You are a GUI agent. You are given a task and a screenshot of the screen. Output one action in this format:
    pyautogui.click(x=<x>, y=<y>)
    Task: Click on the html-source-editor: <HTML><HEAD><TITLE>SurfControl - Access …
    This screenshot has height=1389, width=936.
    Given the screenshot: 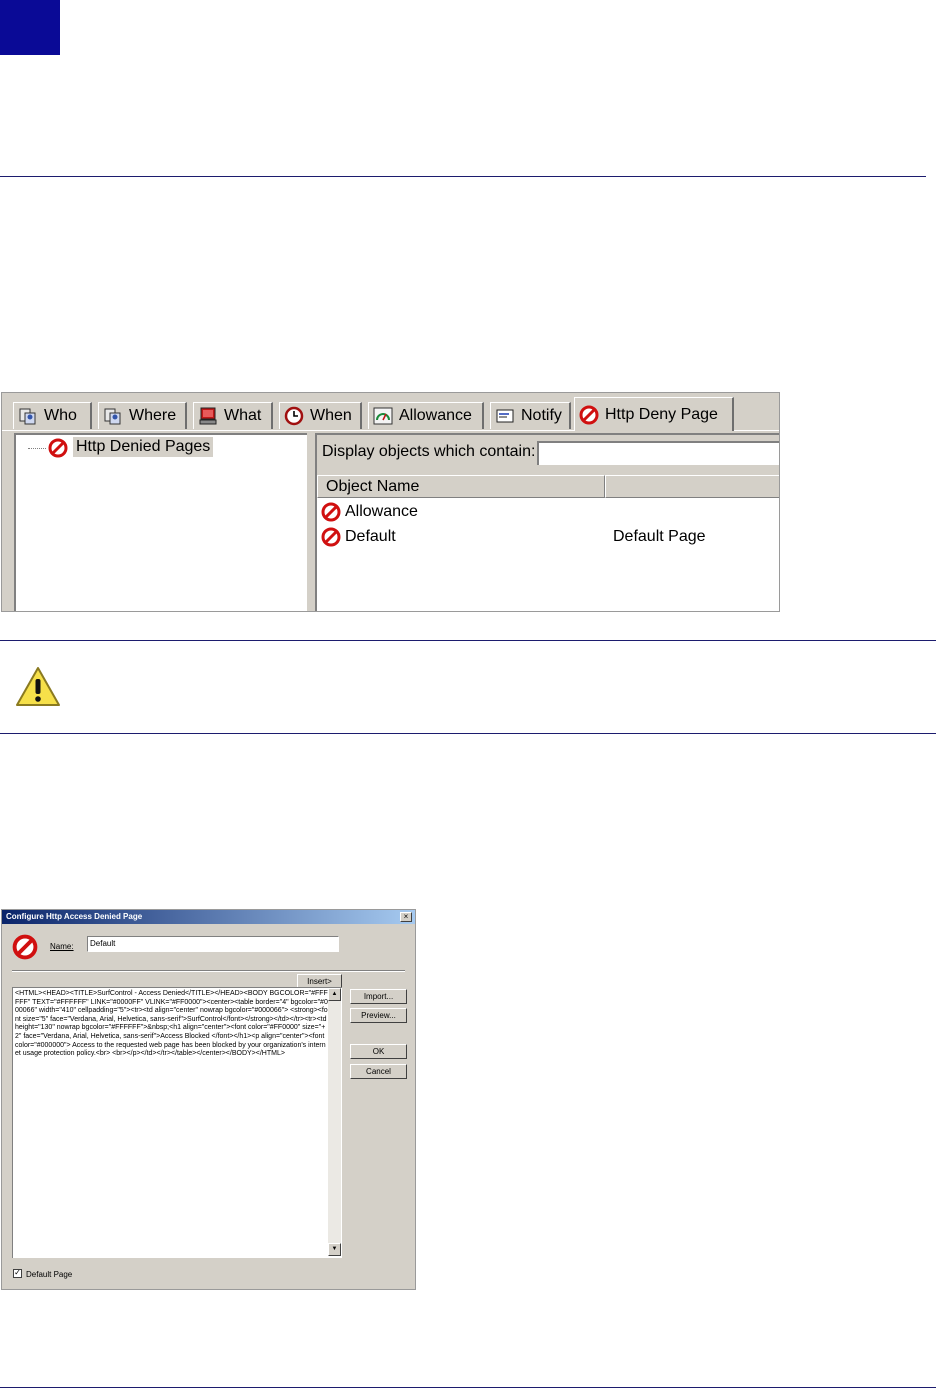 What is the action you would take?
    pyautogui.click(x=177, y=1122)
    